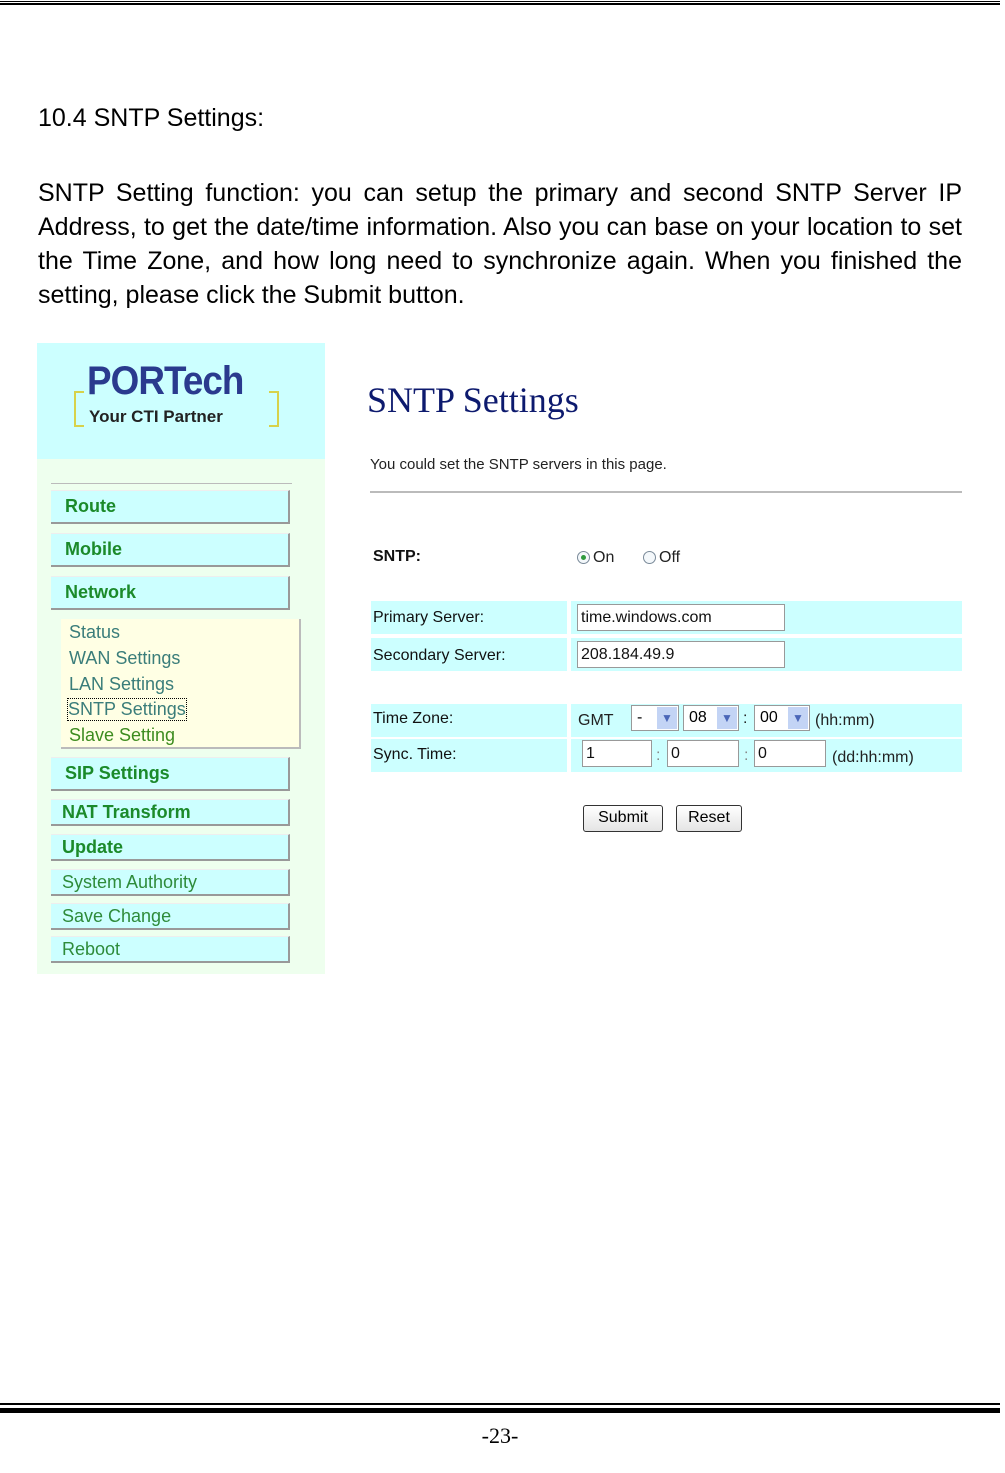  I want to click on submenu-item-sntp-settings: SNTP Settings, so click(127, 709).